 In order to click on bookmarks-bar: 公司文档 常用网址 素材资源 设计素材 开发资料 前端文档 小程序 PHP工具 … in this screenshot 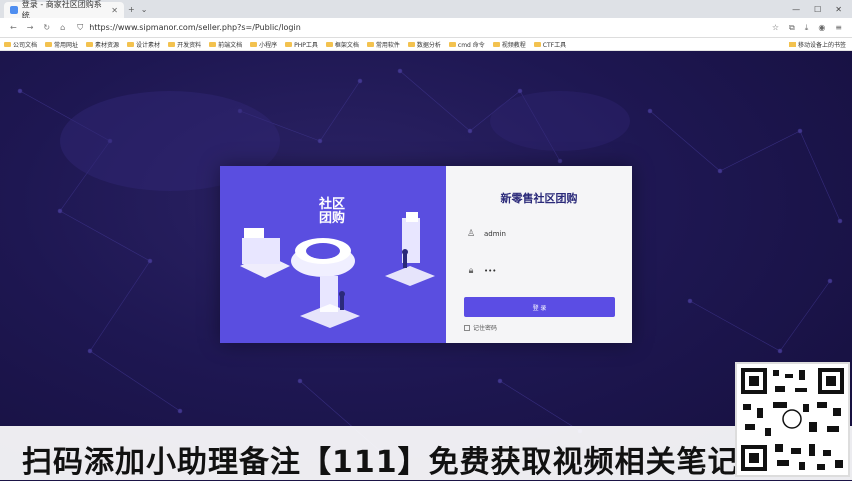, I will do `click(426, 44)`.